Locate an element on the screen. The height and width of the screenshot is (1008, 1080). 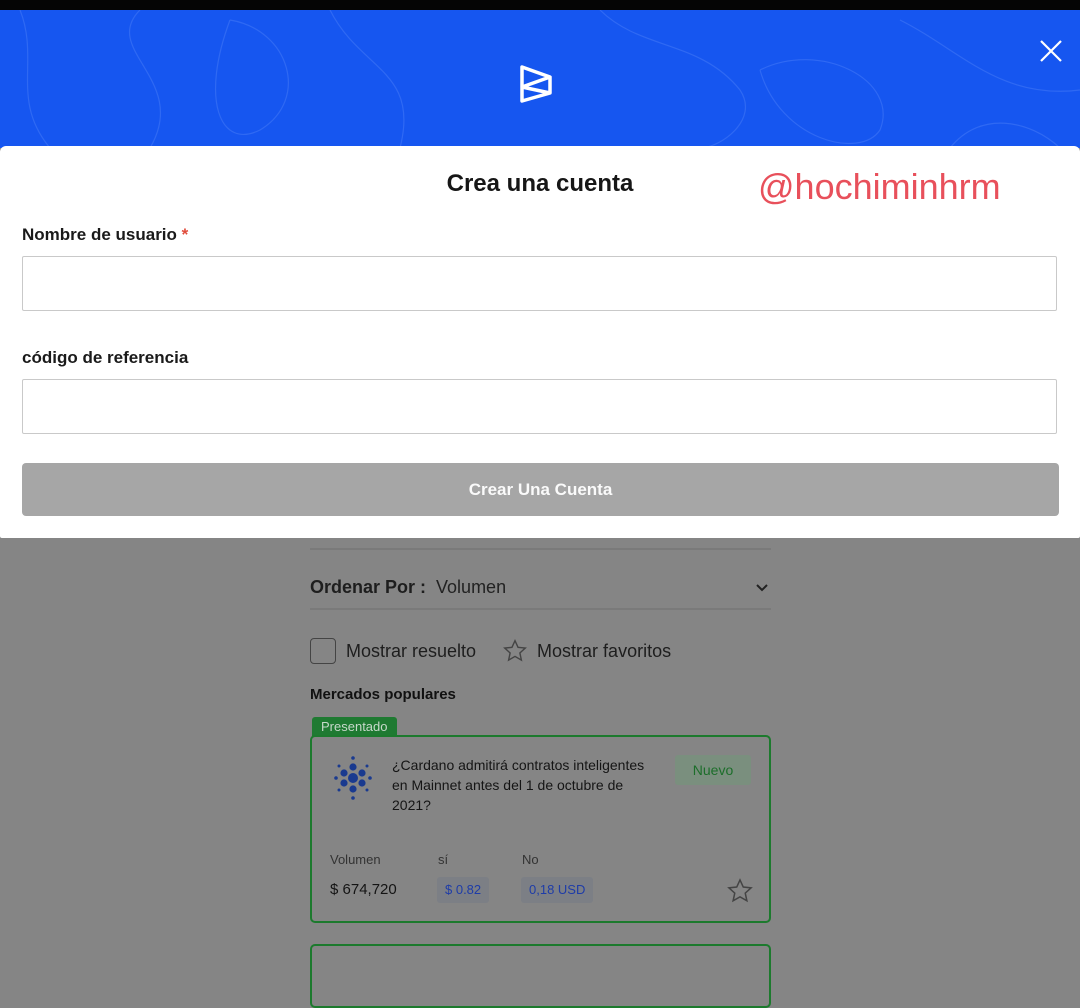
create-account-button: Crear Una Cuenta is located at coordinates (540, 489).